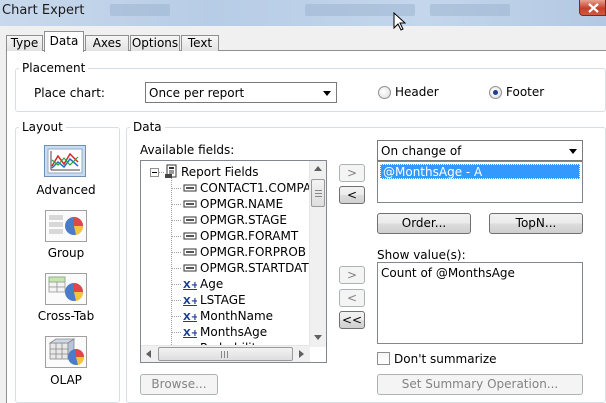 Image resolution: width=606 pixels, height=403 pixels. What do you see at coordinates (148, 354) in the screenshot?
I see `scroll-left-icon` at bounding box center [148, 354].